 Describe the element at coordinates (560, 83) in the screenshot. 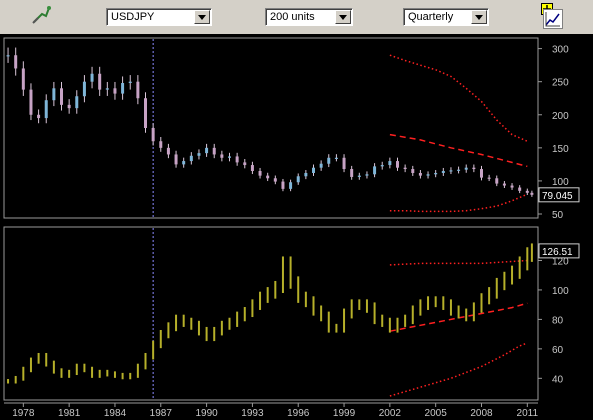

I see `y-tick-label: 250` at that location.